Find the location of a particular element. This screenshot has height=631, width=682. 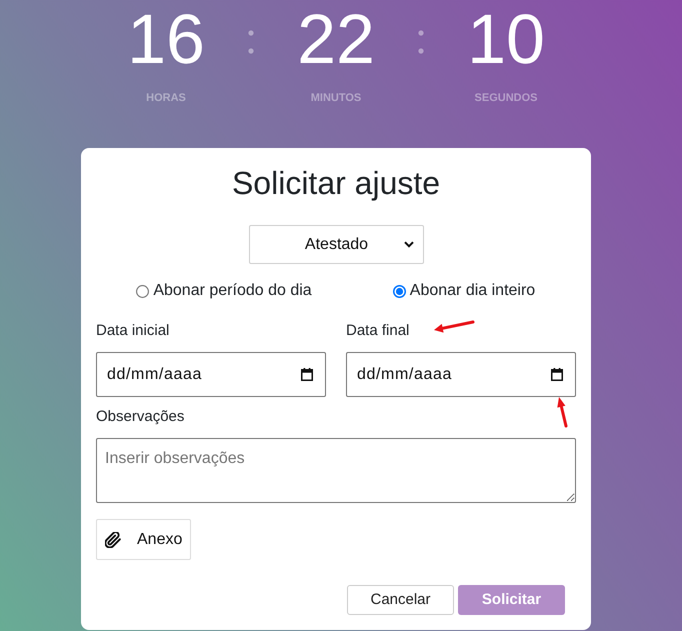

attach-button: Anexo is located at coordinates (143, 539).